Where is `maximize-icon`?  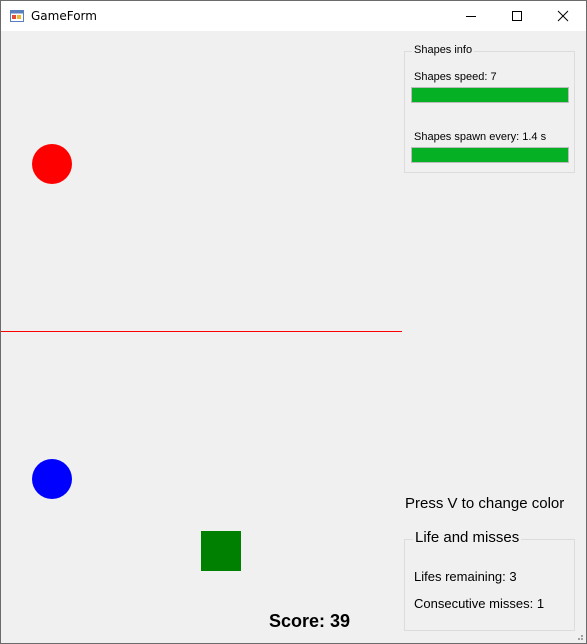 maximize-icon is located at coordinates (517, 16).